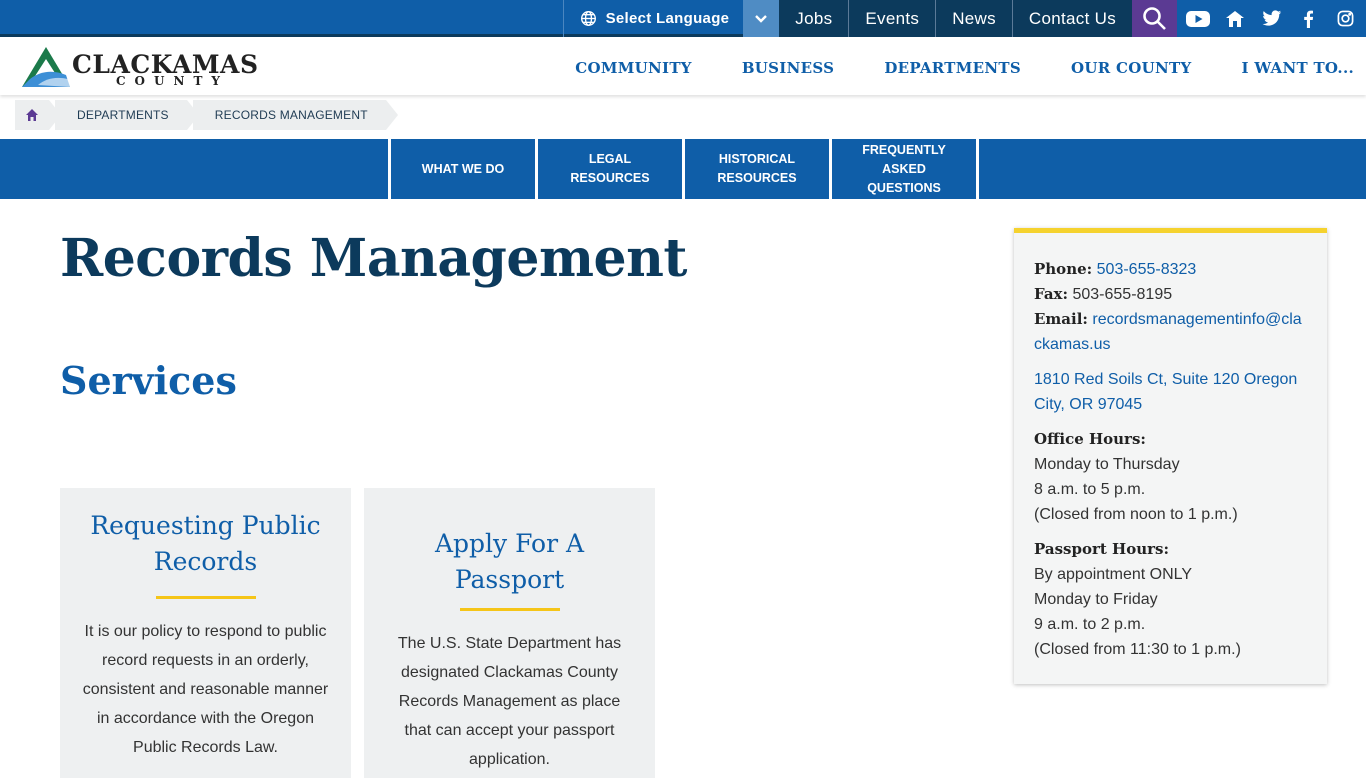 This screenshot has height=778, width=1366. I want to click on subnav-faq: FREQUENTLY ASKED QUESTIONS, so click(902, 169).